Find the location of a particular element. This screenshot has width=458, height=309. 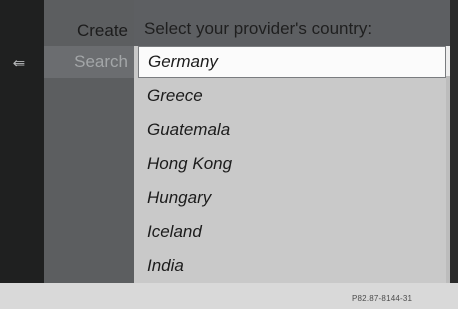

list-item: Guatemala is located at coordinates (292, 130).